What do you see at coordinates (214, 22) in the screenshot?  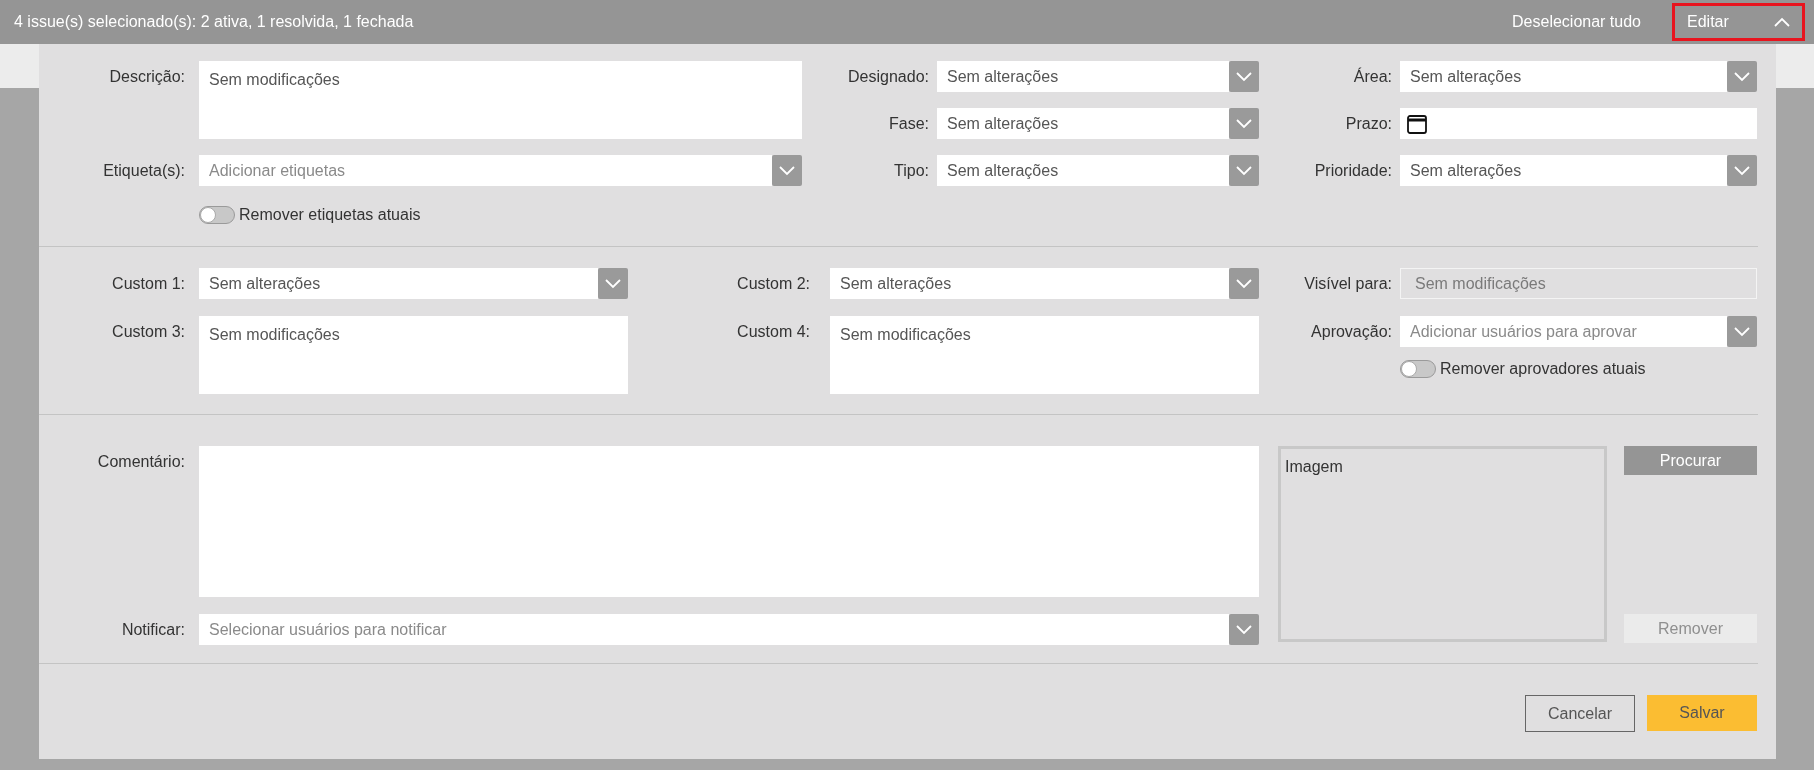 I see `selection-summary: 4 issue(s) selecionado(s): 2 ativa, 1 resolvida, 1 fechada` at bounding box center [214, 22].